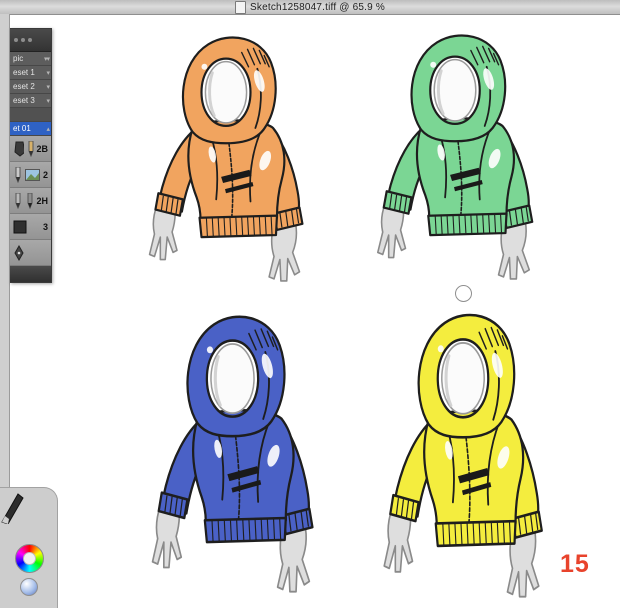  I want to click on palette-footer, so click(30, 274).